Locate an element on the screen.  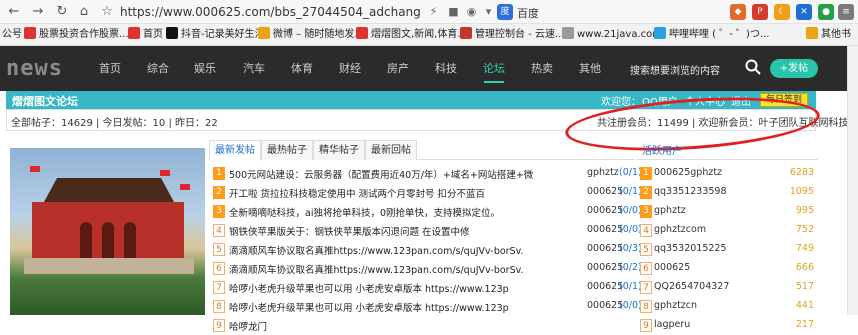
extension-icon: ◆ is located at coordinates (738, 12).